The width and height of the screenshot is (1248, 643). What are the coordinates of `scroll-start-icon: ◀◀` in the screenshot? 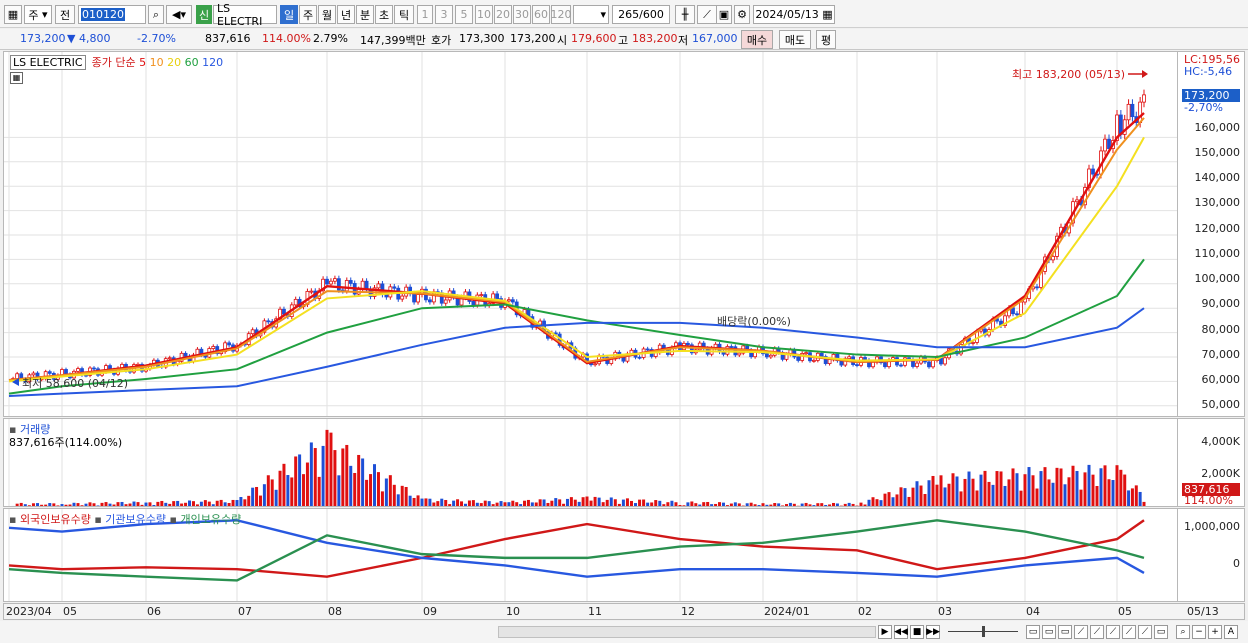 It's located at (901, 632).